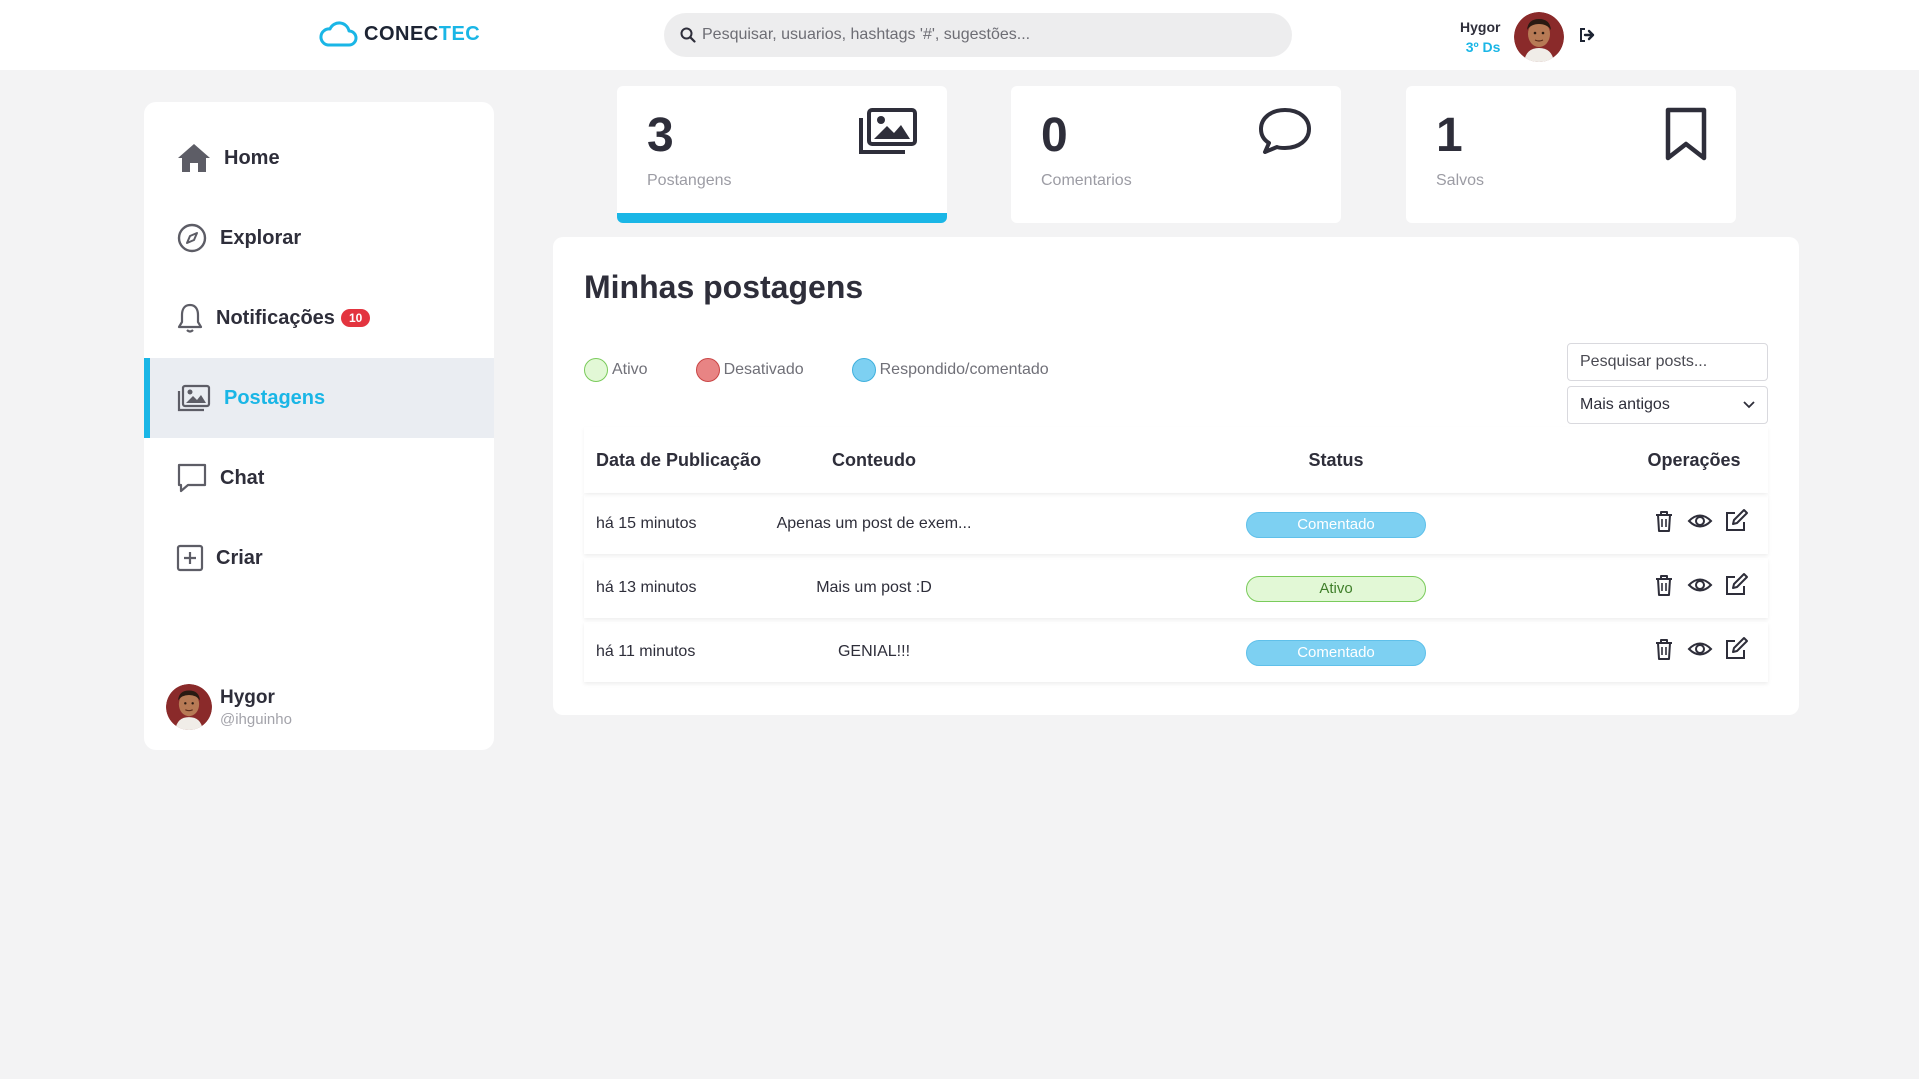  I want to click on header-user-class: 3º Ds, so click(1483, 47).